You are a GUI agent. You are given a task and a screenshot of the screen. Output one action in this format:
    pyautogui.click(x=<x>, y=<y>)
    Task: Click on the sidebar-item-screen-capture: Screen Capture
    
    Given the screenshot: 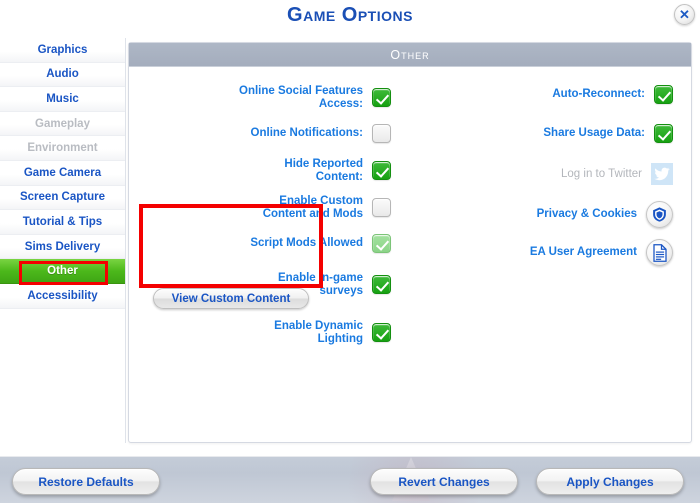 What is the action you would take?
    pyautogui.click(x=62, y=198)
    